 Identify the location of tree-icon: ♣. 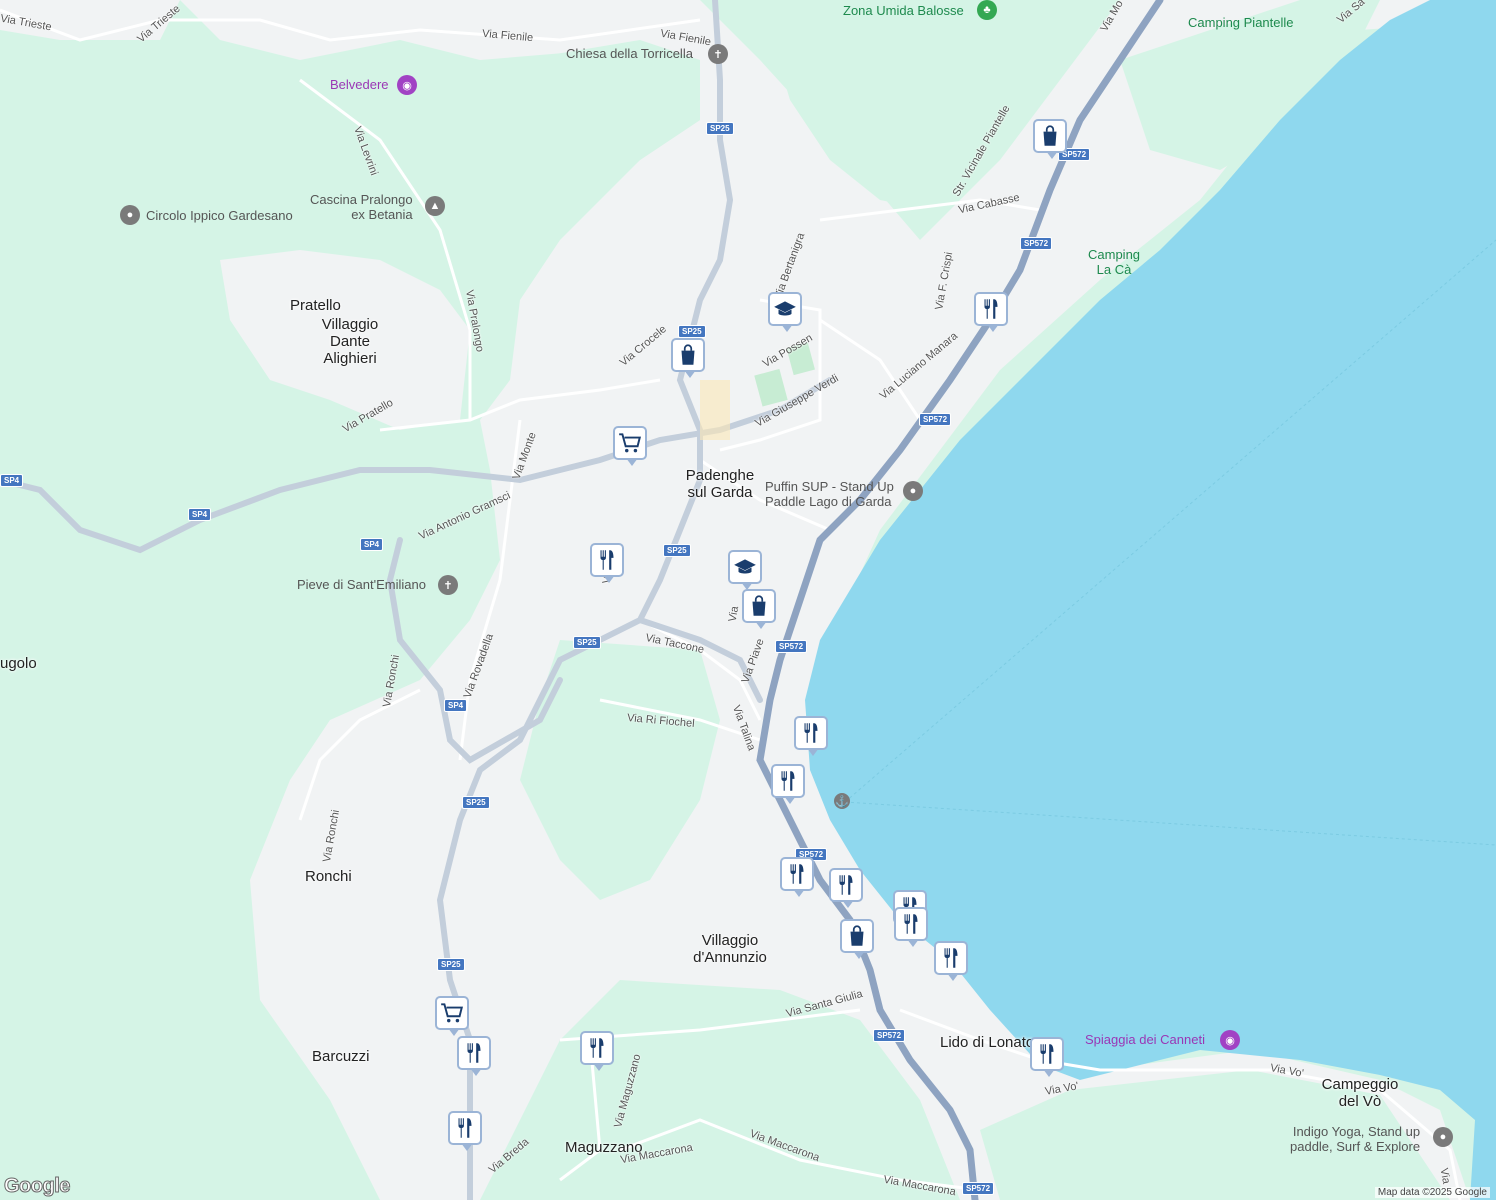
(987, 10).